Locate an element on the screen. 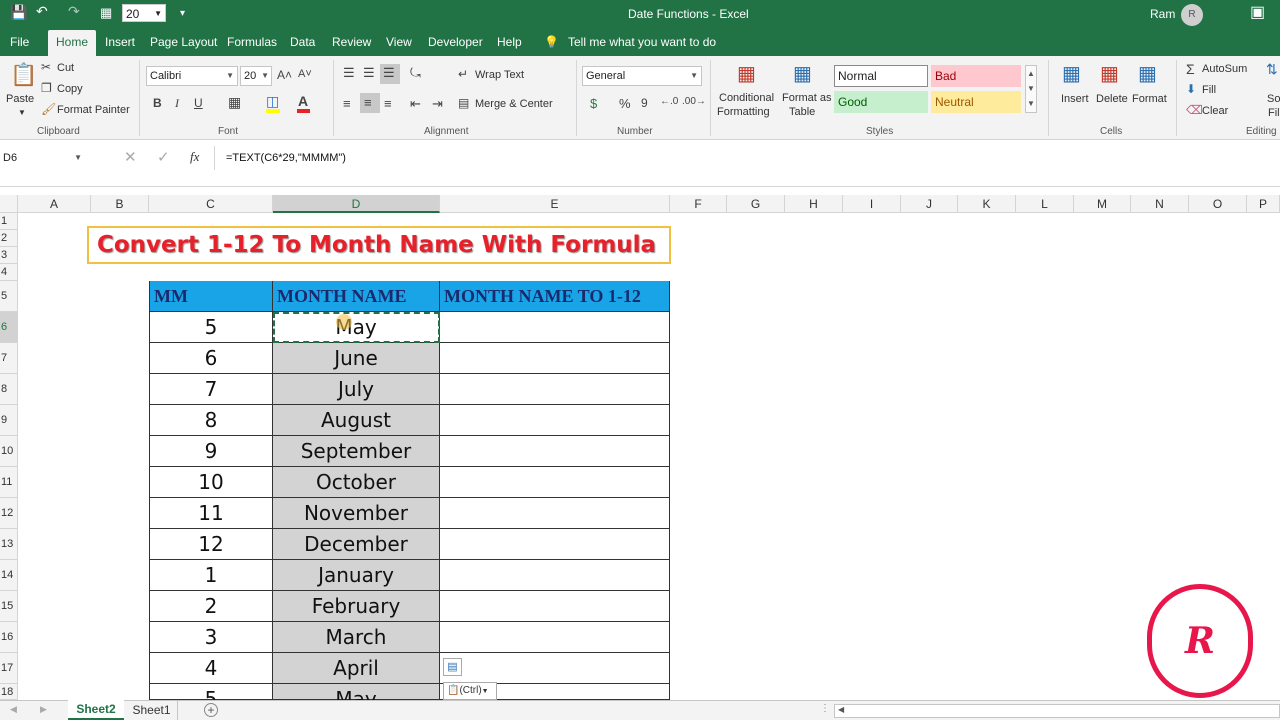 The height and width of the screenshot is (720, 1280). column-header-b: B is located at coordinates (120, 204).